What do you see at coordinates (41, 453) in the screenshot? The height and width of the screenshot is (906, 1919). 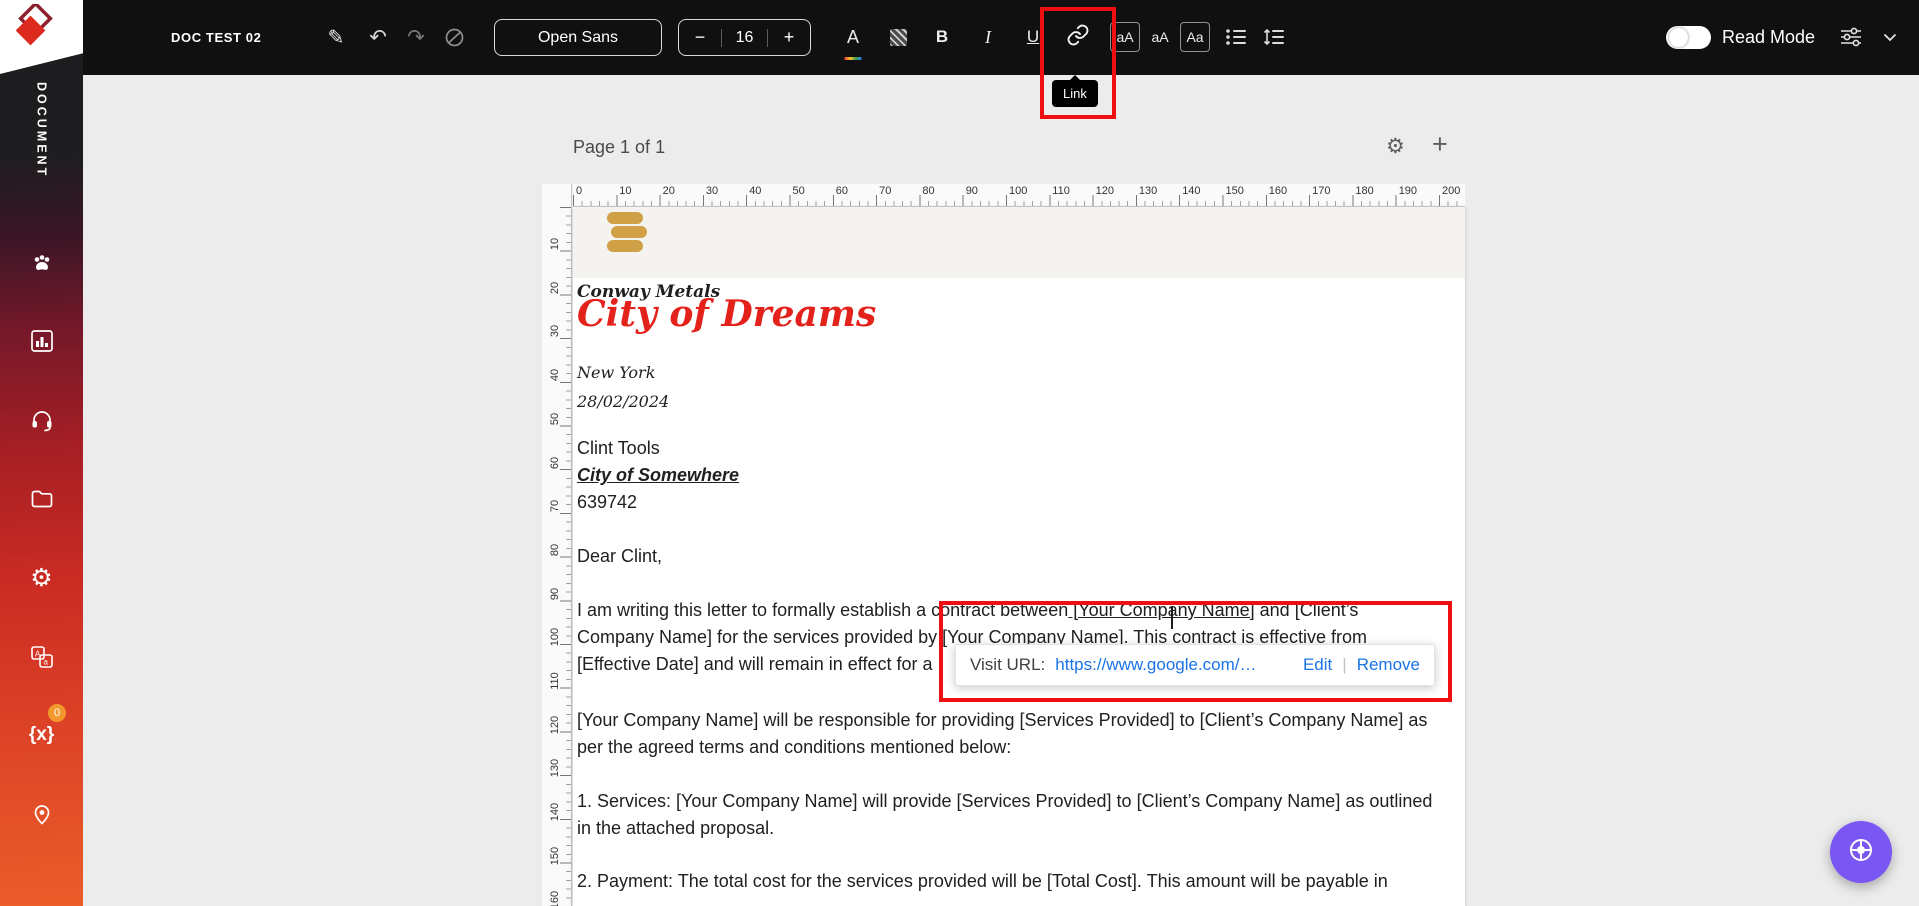 I see `left-sidebar: DOCUMENT ⚙ Aa {x} 0` at bounding box center [41, 453].